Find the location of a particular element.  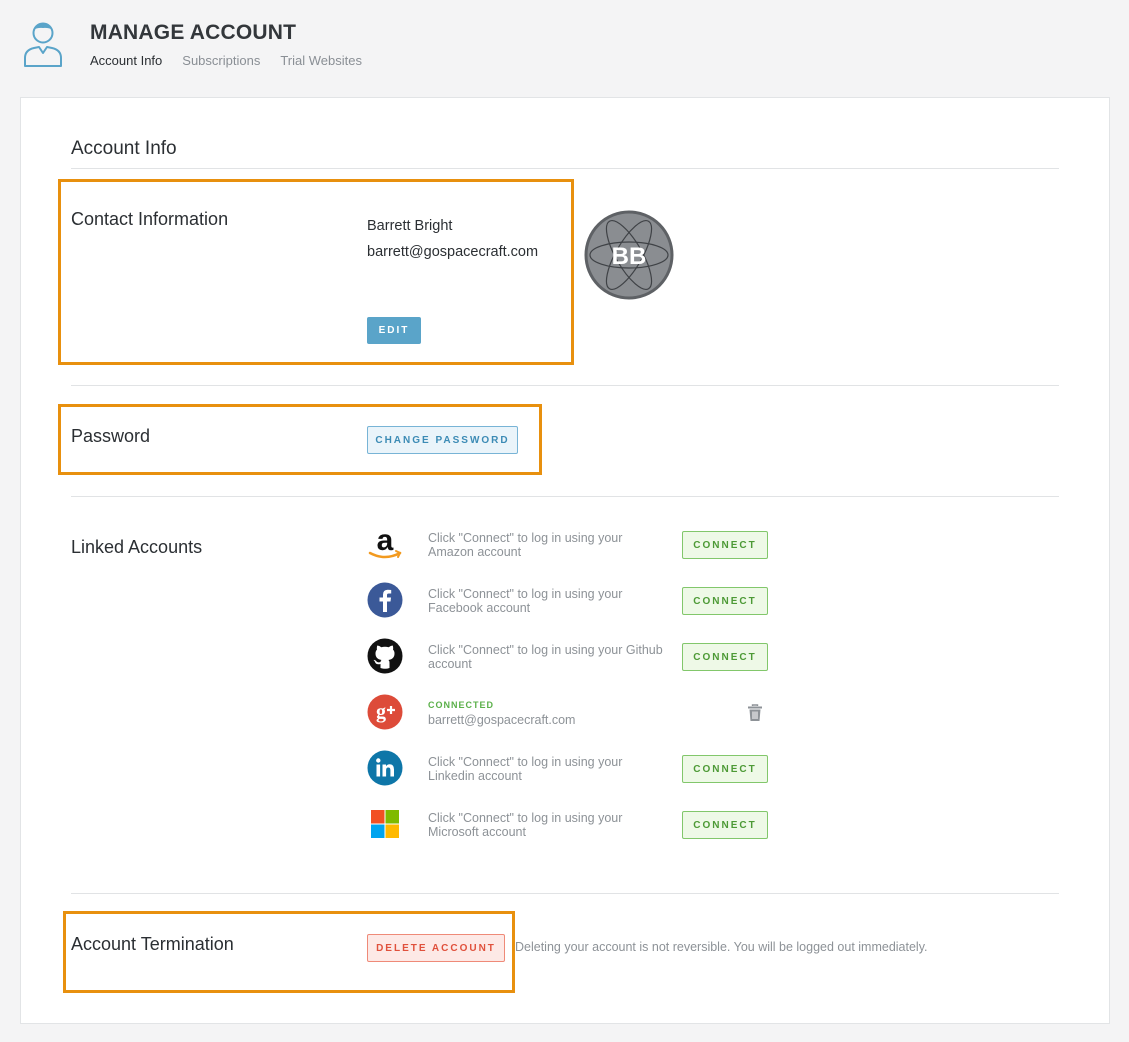

connect-github-button: CONNECT is located at coordinates (725, 657).